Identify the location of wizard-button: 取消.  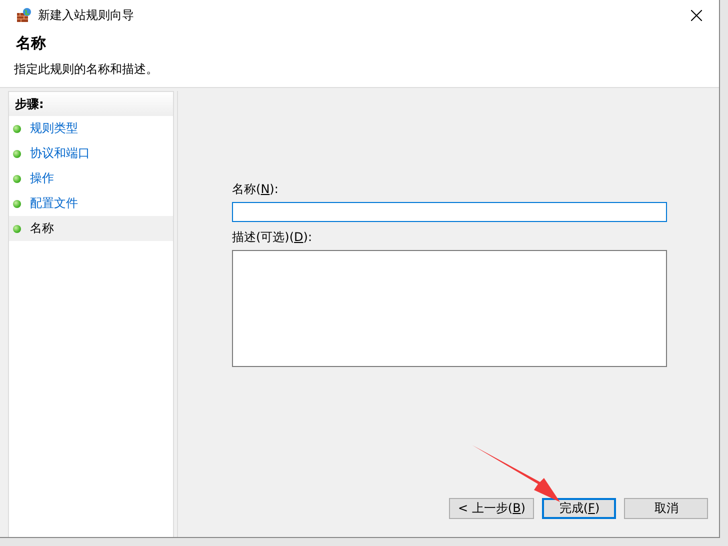
(666, 508).